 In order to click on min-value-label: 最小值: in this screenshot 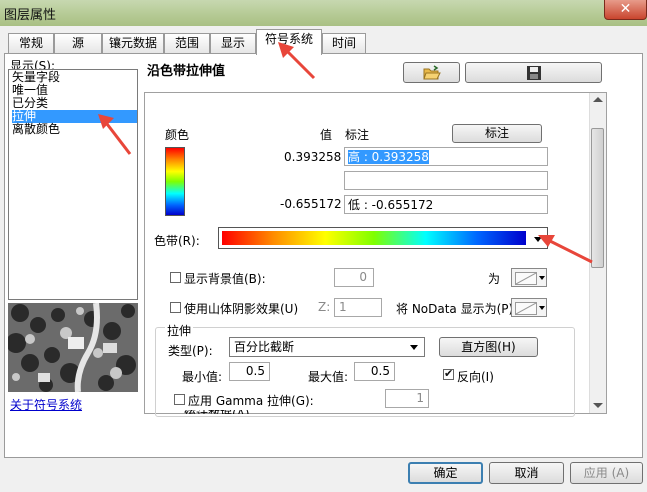, I will do `click(202, 377)`.